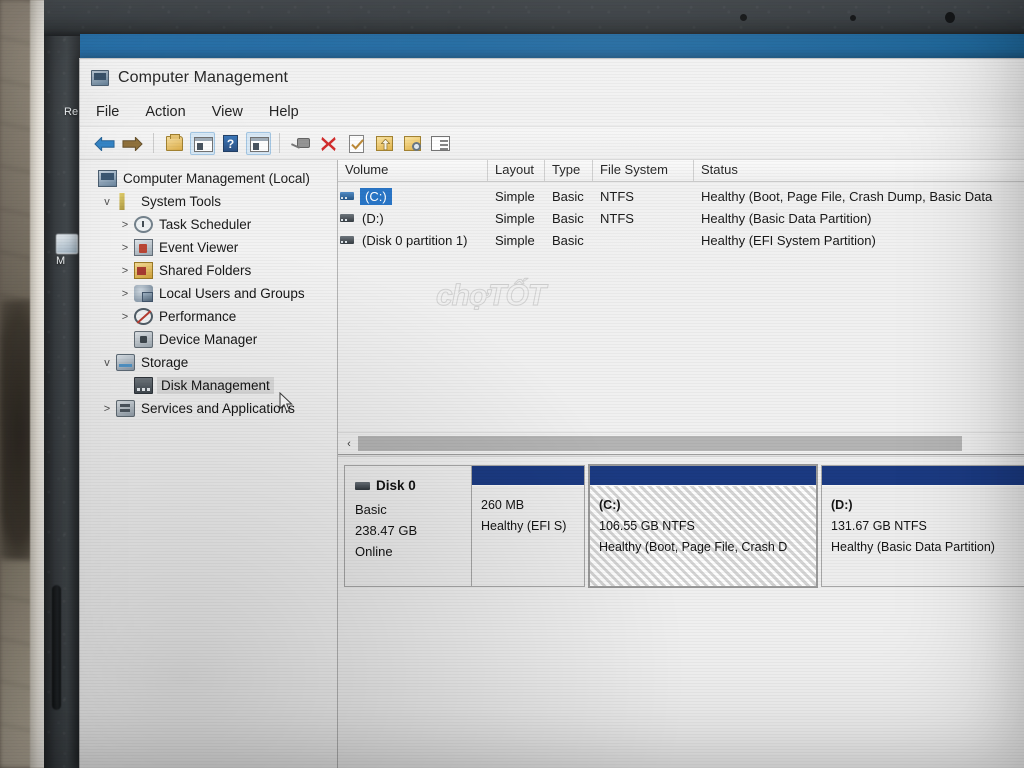 The image size is (1024, 768). Describe the element at coordinates (199, 247) in the screenshot. I see `tree-item-label: Event Viewer` at that location.